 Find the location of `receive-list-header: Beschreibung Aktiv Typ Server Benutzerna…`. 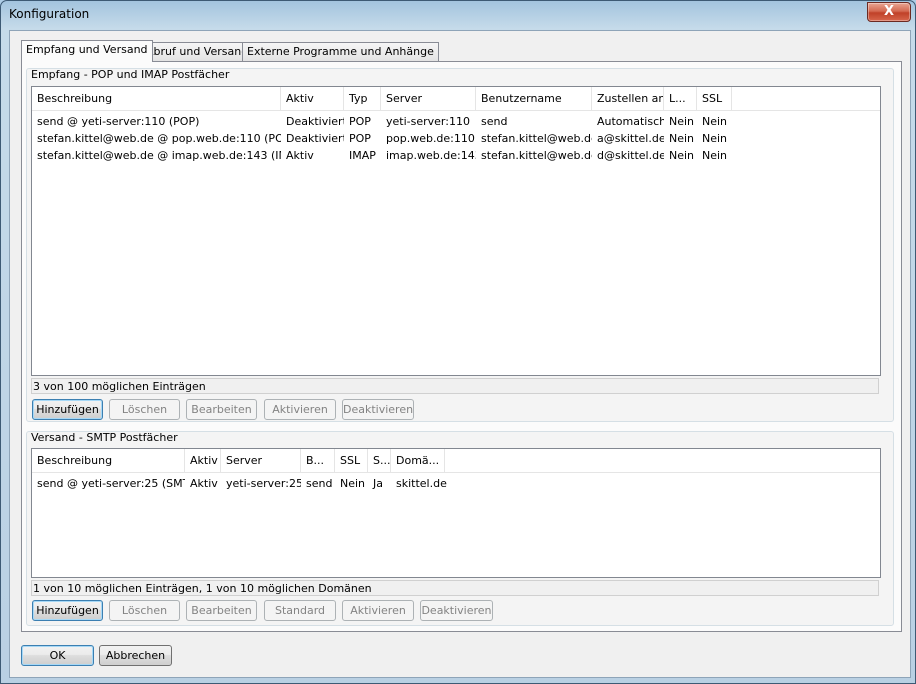

receive-list-header: Beschreibung Aktiv Typ Server Benutzerna… is located at coordinates (456, 99).